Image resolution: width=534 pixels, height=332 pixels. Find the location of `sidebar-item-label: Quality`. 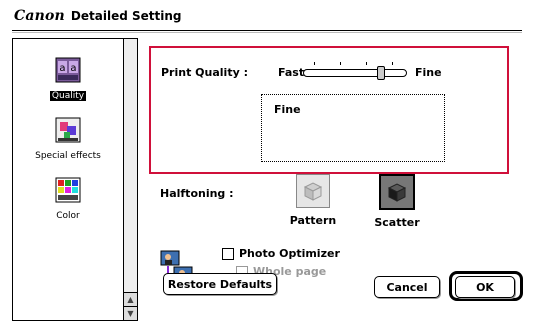

sidebar-item-label: Quality is located at coordinates (68, 96).